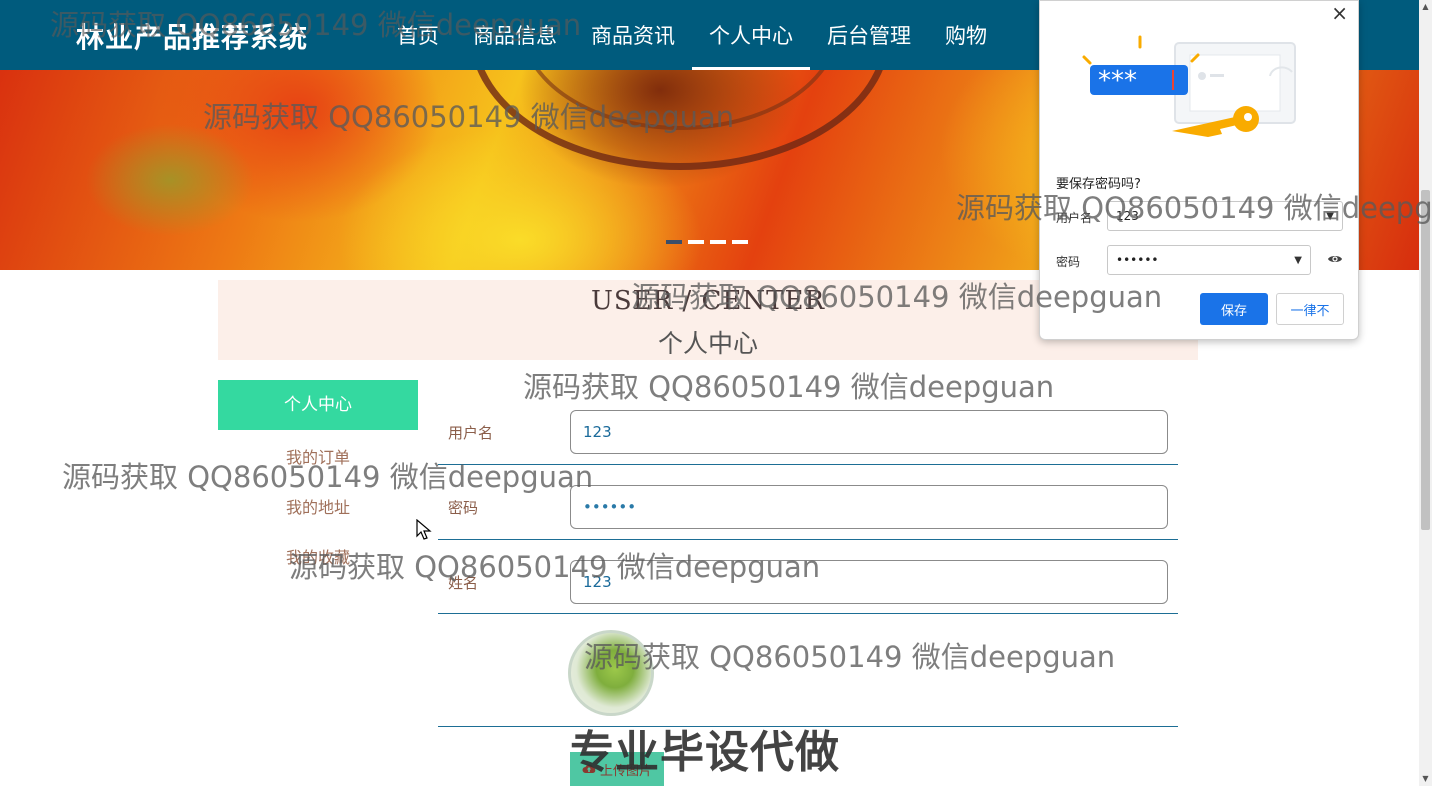 Image resolution: width=1432 pixels, height=786 pixels. I want to click on carousel-indicators, so click(707, 242).